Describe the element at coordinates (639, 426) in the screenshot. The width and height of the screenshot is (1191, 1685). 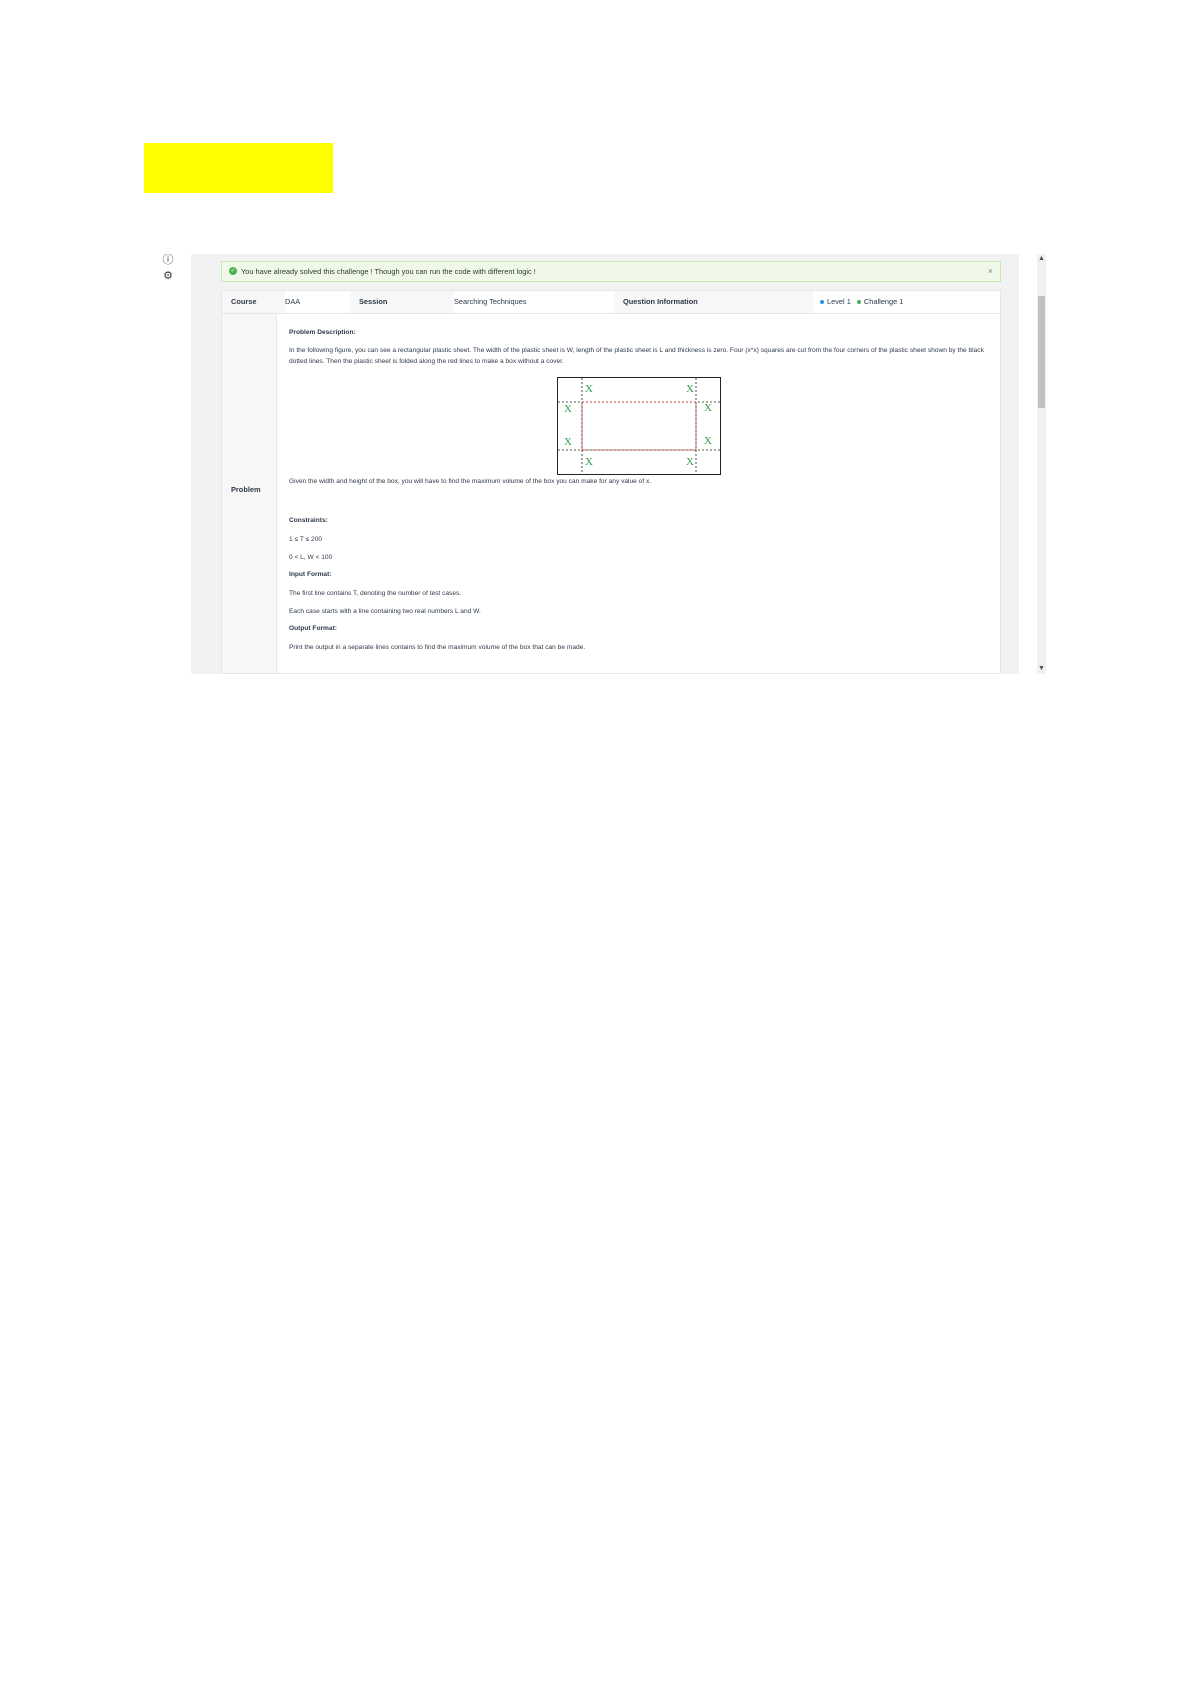
I see `plastic-sheet-figure: X X X X X X X X` at that location.